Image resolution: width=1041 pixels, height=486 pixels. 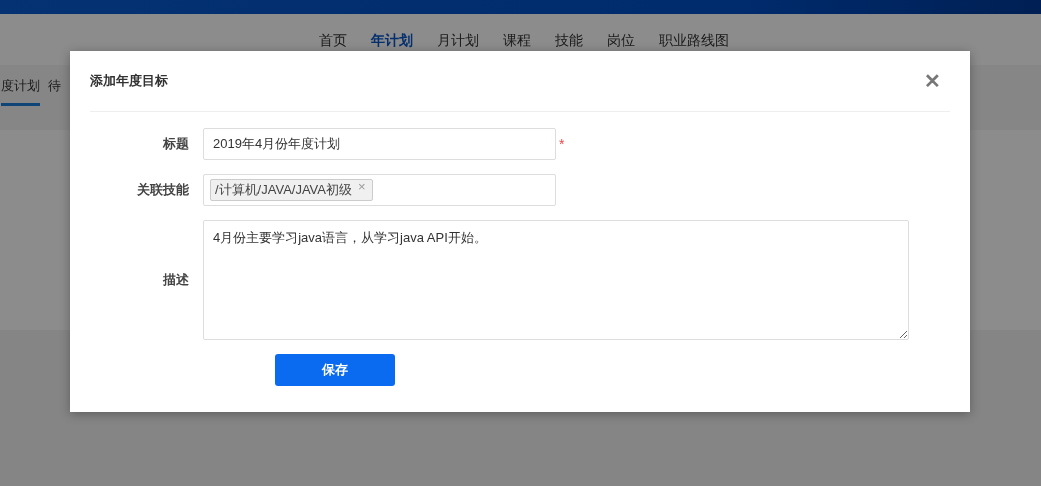 What do you see at coordinates (176, 280) in the screenshot?
I see `field-label: 描述` at bounding box center [176, 280].